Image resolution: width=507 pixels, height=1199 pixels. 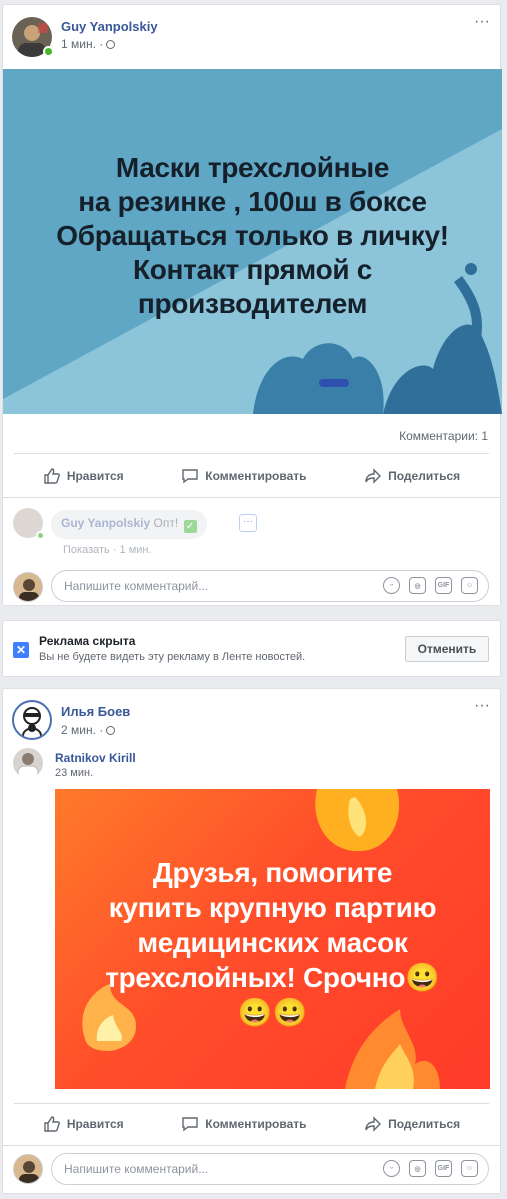 I want to click on check-emoji-icon: ✓, so click(x=190, y=526).